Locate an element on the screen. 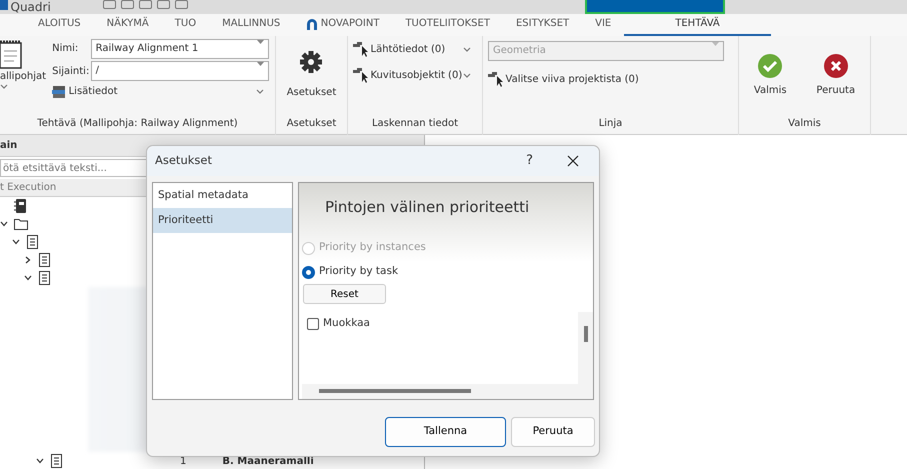 Image resolution: width=907 pixels, height=469 pixels. more-info-button: Lisätiedot is located at coordinates (85, 91).